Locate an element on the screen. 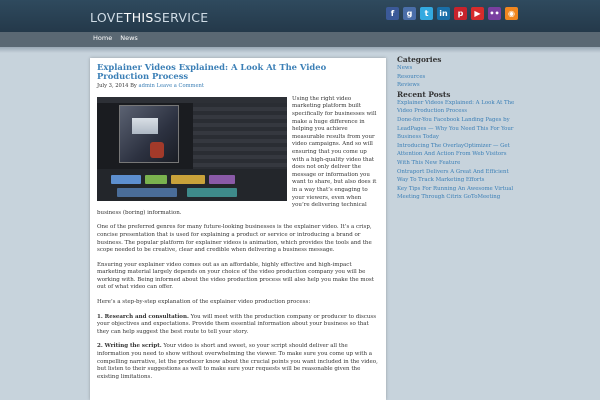 The image size is (600, 400). recent-posts-heading: Recent Posts is located at coordinates (424, 94).